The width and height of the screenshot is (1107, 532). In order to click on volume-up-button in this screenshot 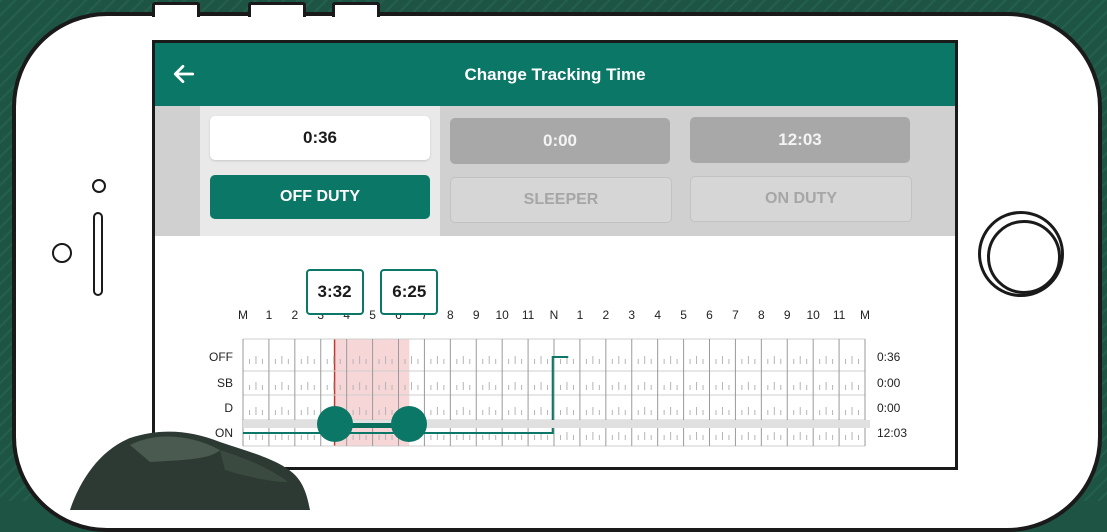, I will do `click(277, 9)`.